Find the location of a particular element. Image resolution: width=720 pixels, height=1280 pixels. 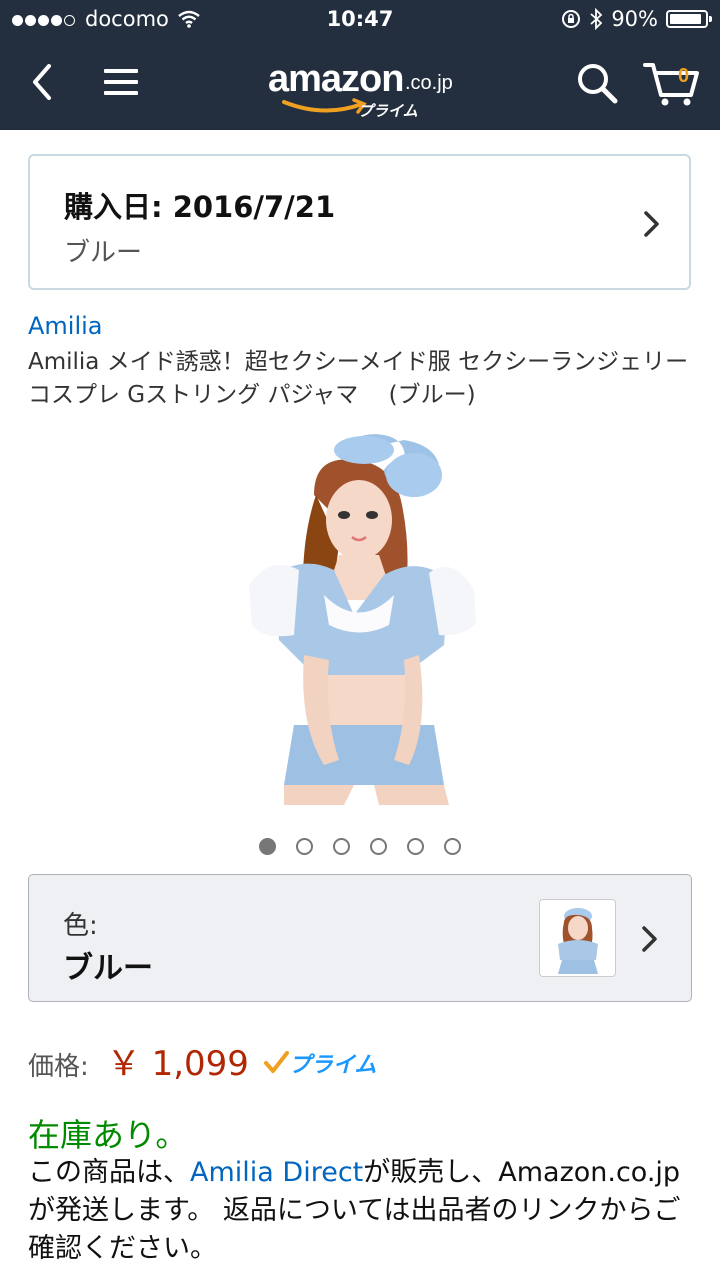

color-thumbnail is located at coordinates (577, 938).